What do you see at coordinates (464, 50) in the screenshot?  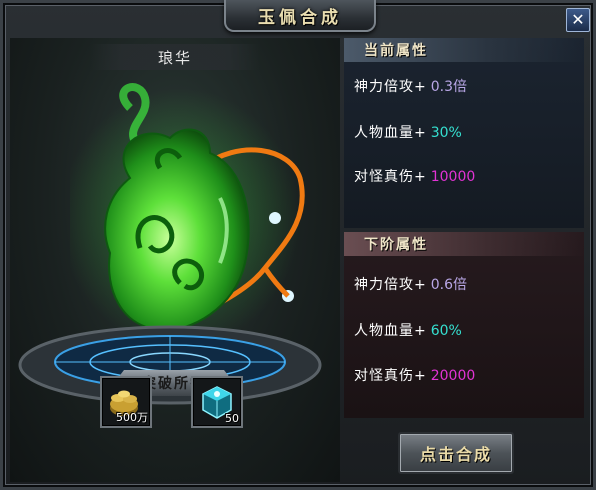 I see `current-attributes-header: 当前属性` at bounding box center [464, 50].